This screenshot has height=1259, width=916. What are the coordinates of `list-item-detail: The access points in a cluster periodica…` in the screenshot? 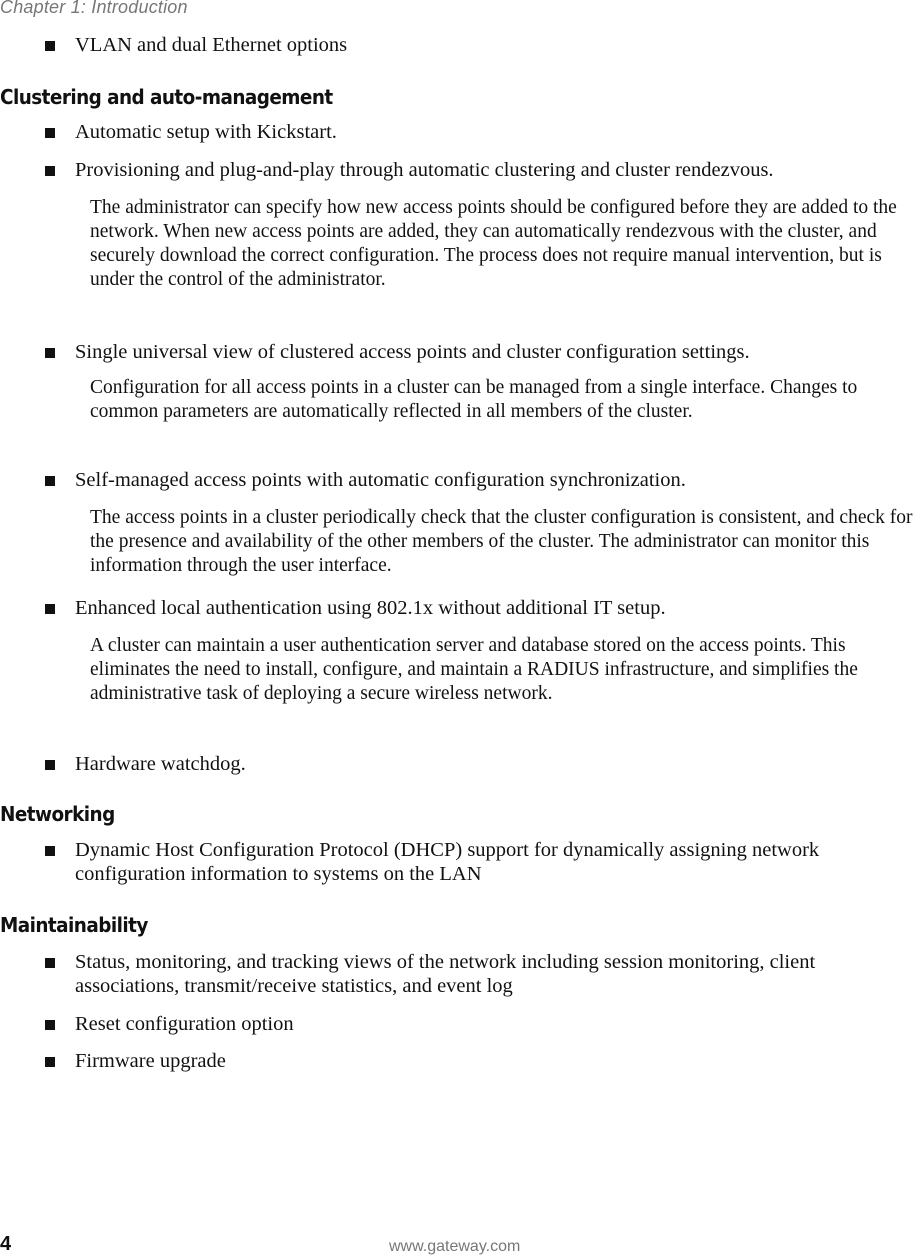 It's located at (501, 541).